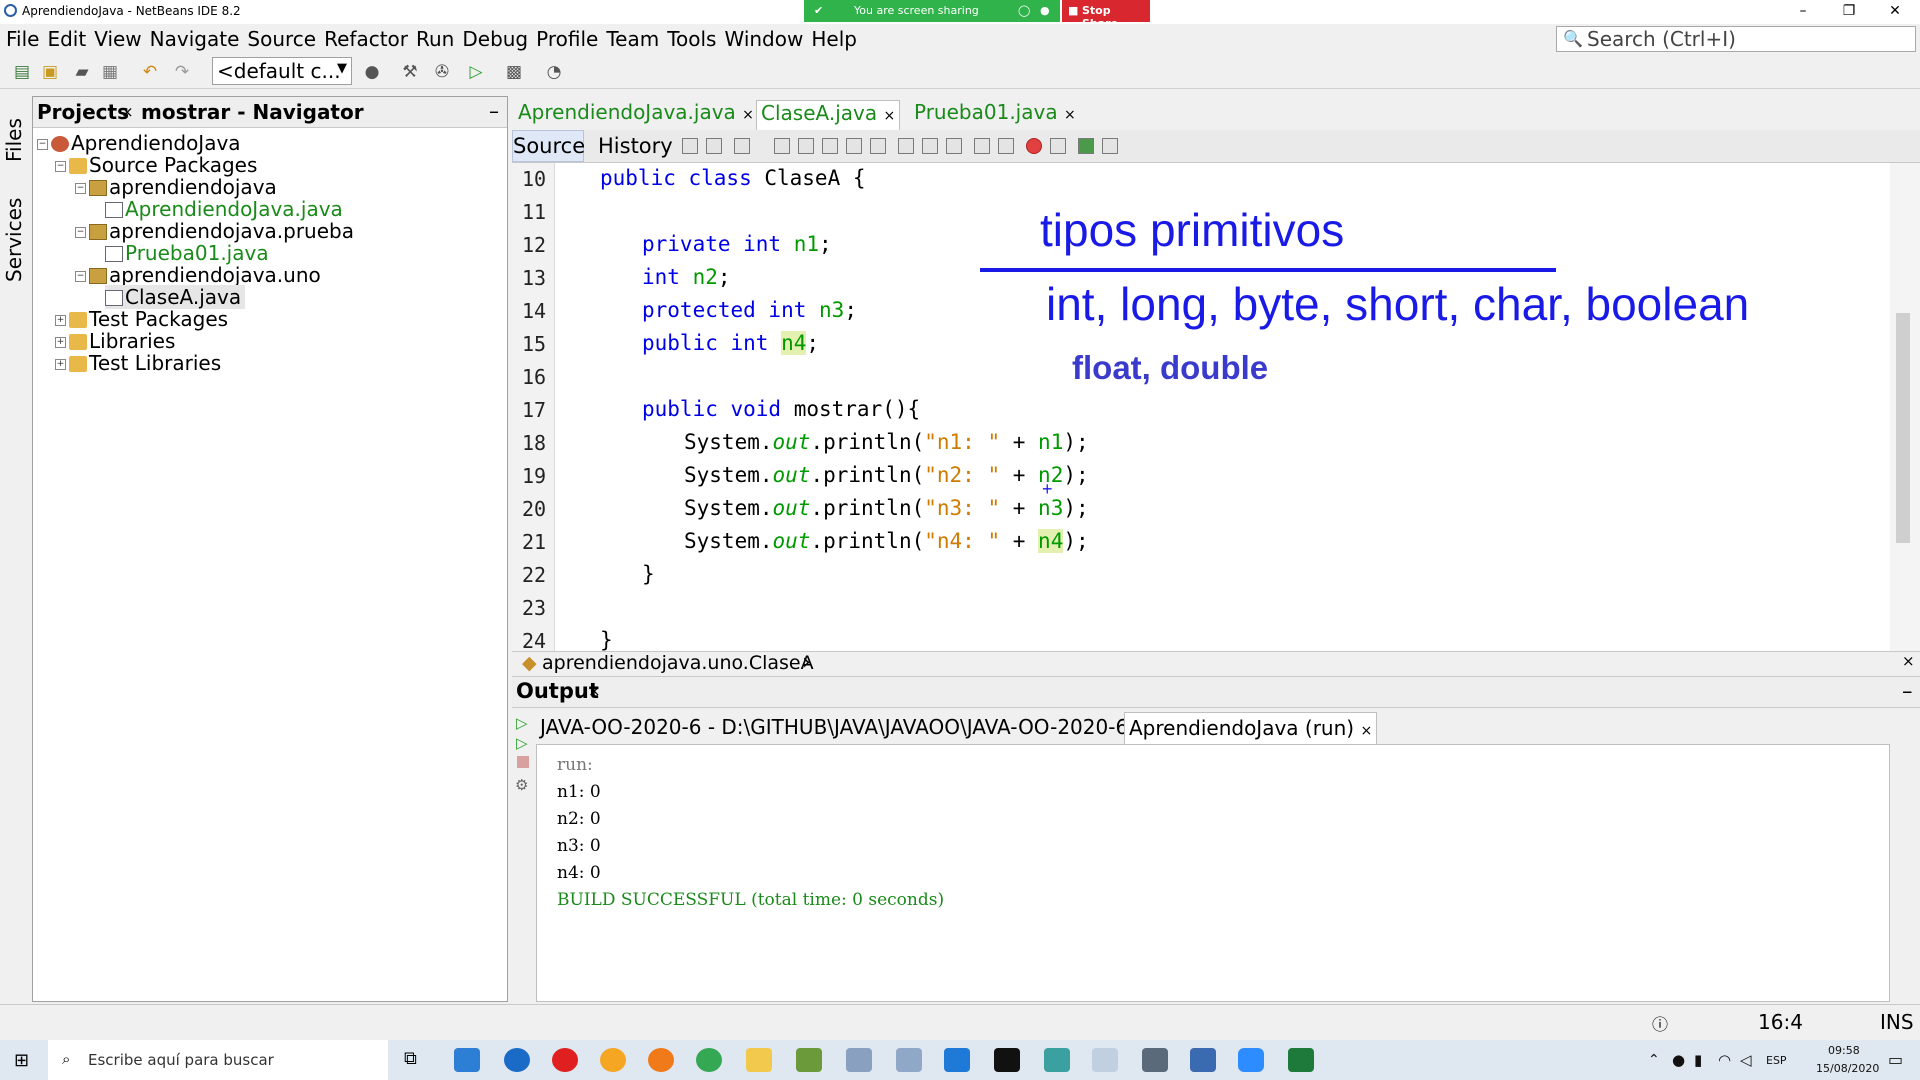 The height and width of the screenshot is (1080, 1920). Describe the element at coordinates (1895, 11) in the screenshot. I see `close-window-button: ✕` at that location.